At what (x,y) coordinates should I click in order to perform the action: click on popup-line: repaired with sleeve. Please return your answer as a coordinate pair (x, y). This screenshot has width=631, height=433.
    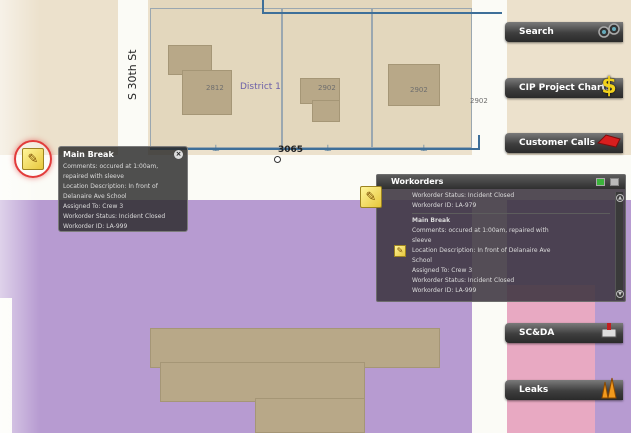
    Looking at the image, I should click on (93, 176).